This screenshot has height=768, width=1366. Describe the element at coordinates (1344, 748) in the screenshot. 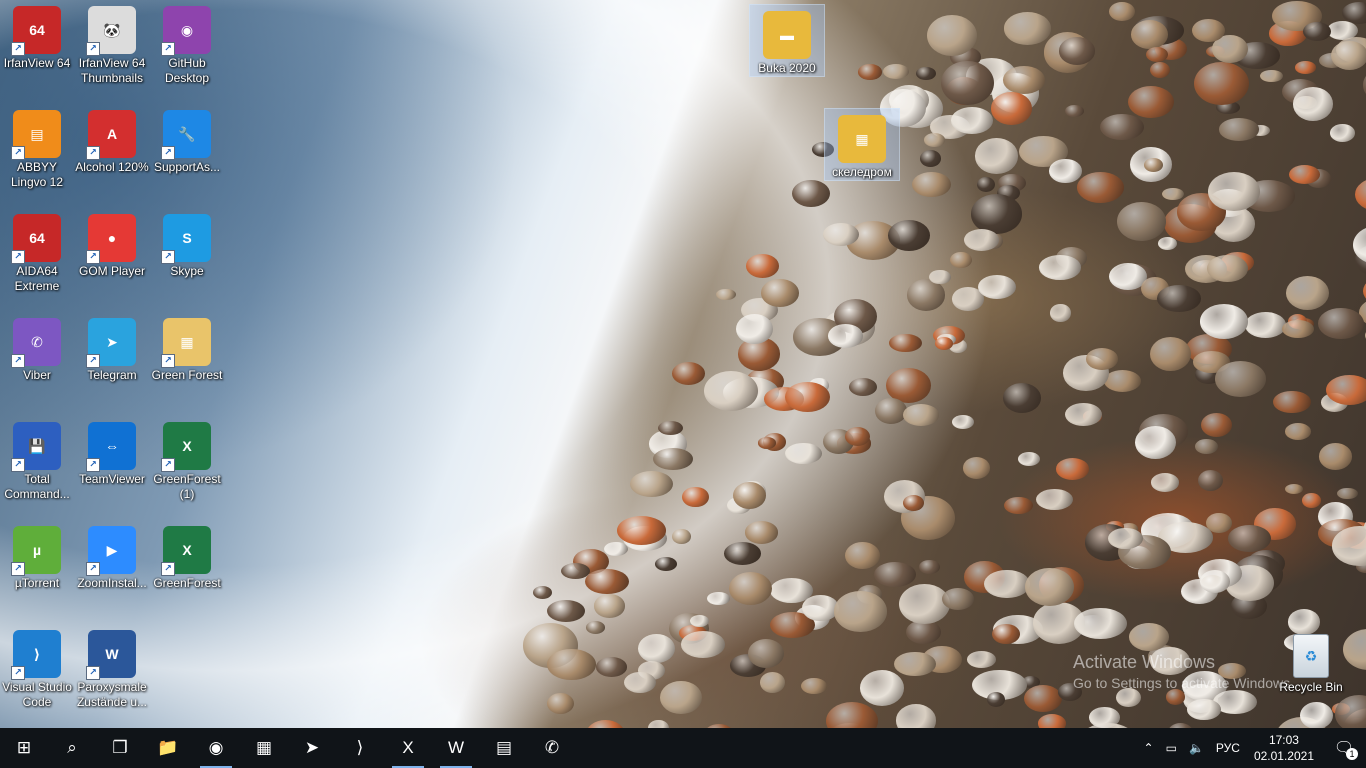

I see `action-center-button: 🗨 1` at that location.